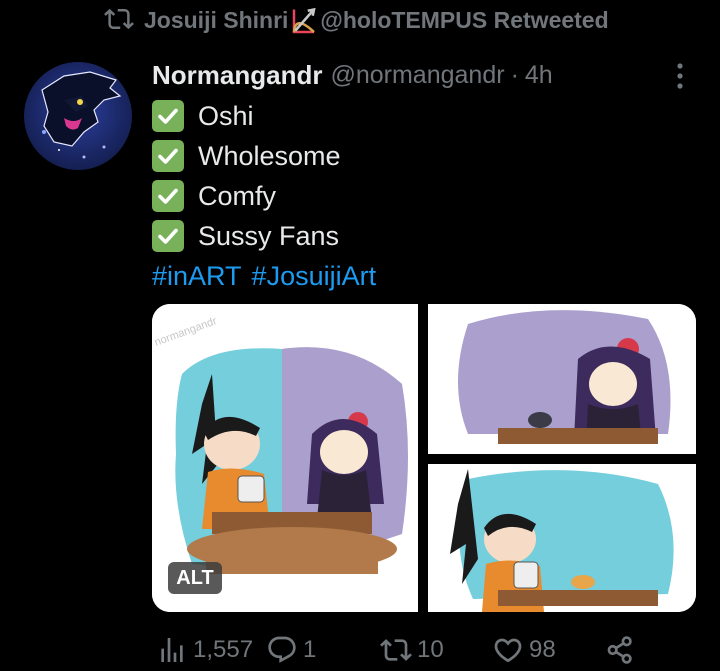 This screenshot has height=671, width=720. I want to click on hashtag-line: #inART #JosuijiArt, so click(269, 276).